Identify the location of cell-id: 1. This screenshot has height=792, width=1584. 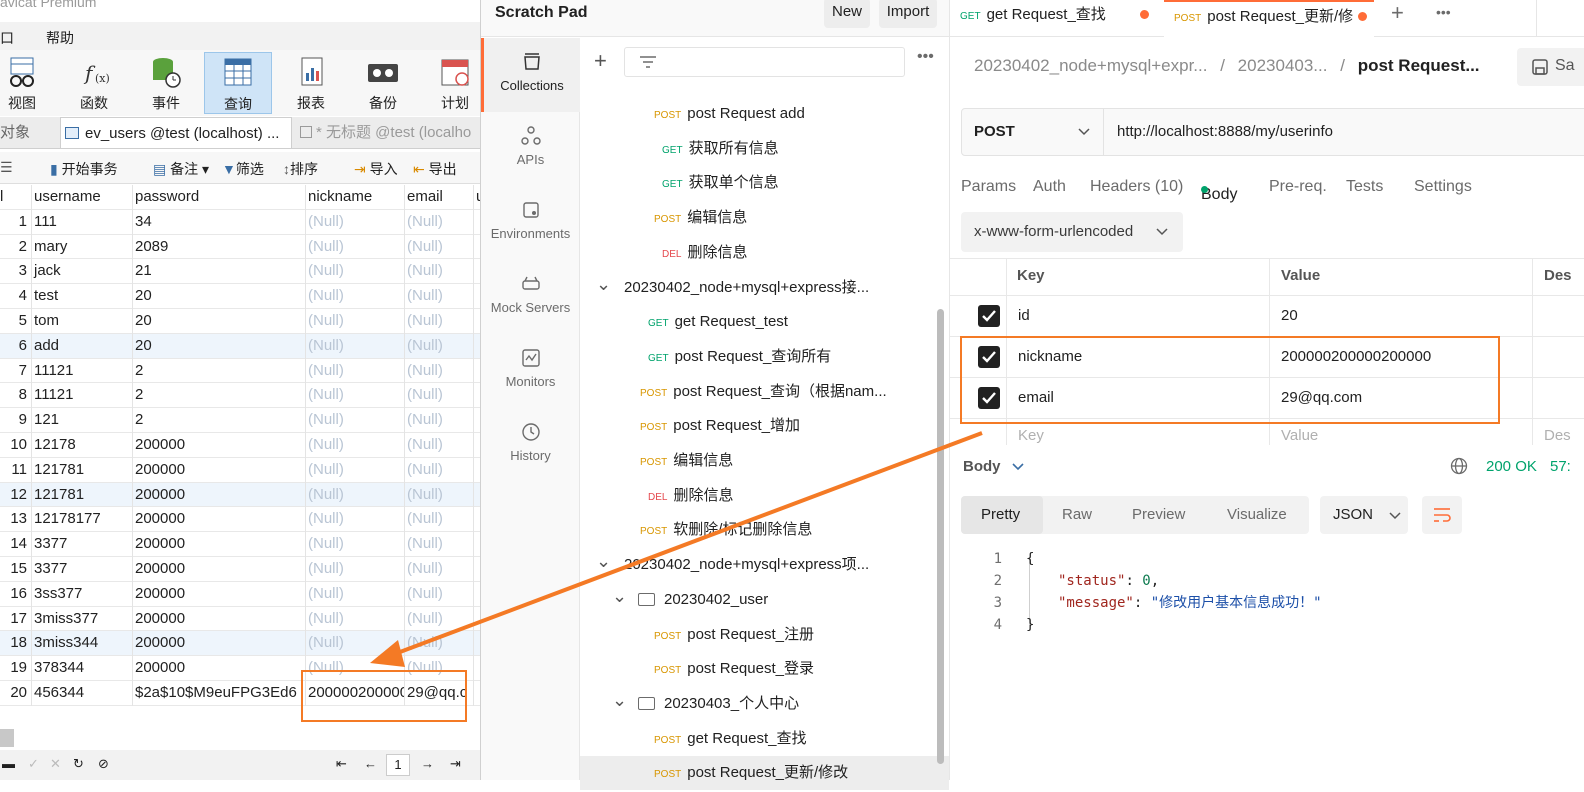
(16, 222).